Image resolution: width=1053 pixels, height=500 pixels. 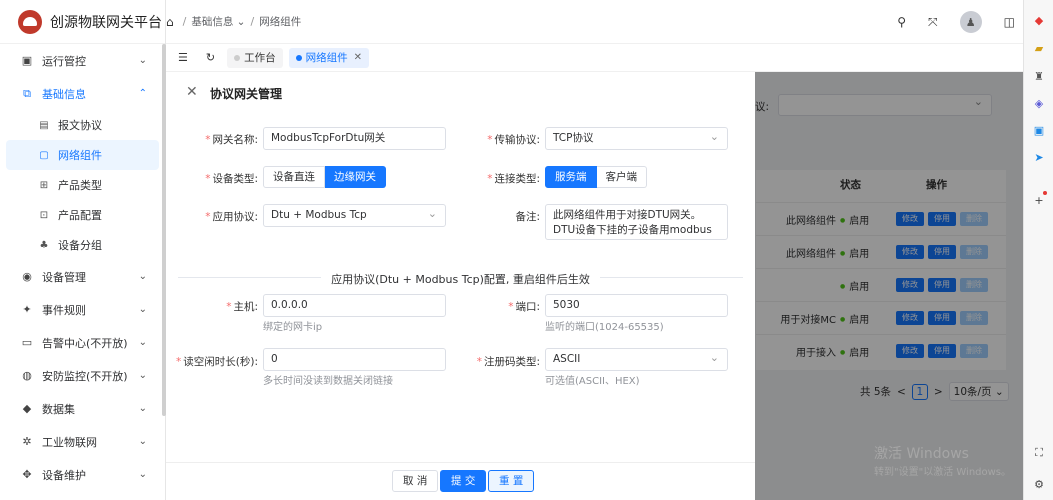 I want to click on browser-side-panel: ◆ ▰ ♜ ◈ ▣ ➤ + ⛶ ⚙, so click(x=1038, y=250).